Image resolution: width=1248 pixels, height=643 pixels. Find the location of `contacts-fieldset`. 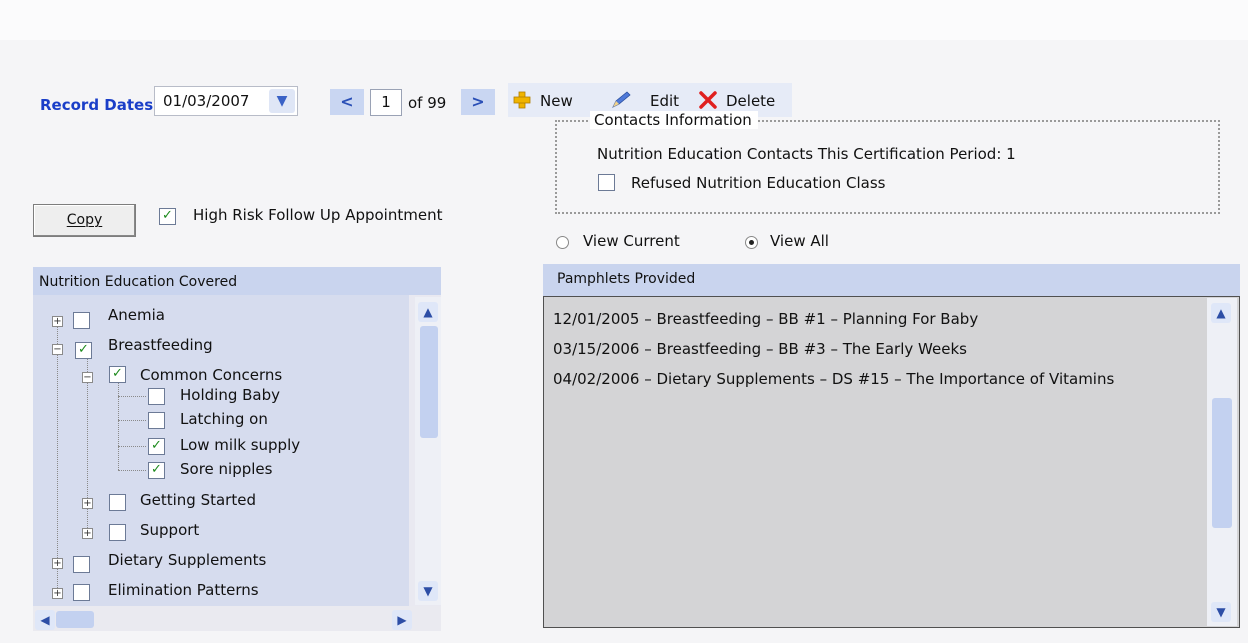

contacts-fieldset is located at coordinates (887, 167).